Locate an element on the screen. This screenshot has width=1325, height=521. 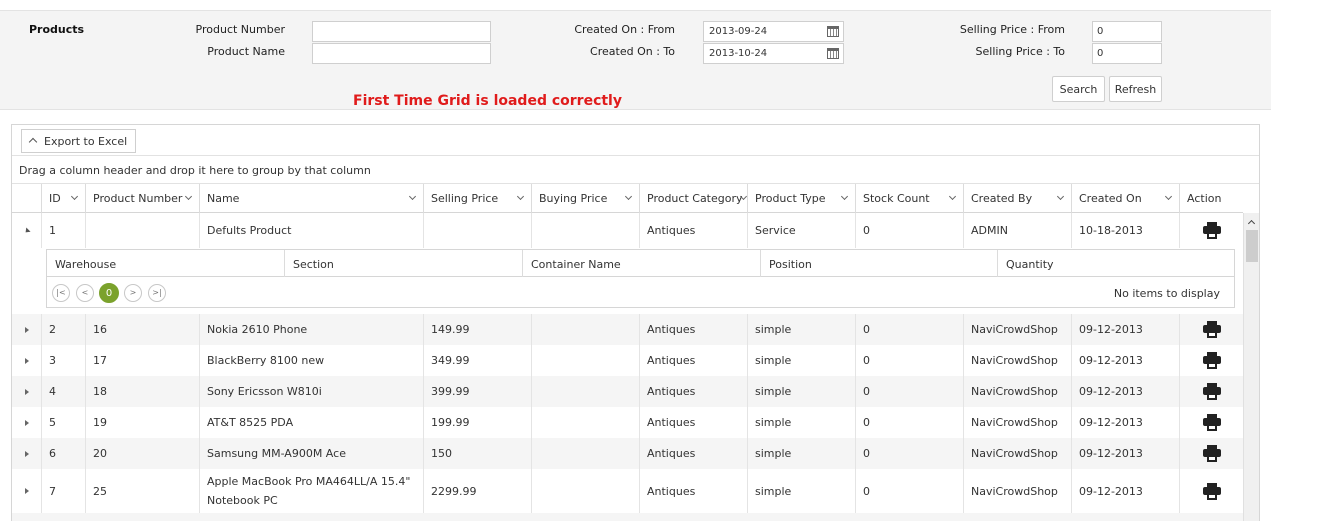
prev-page-icon: < is located at coordinates (85, 293).